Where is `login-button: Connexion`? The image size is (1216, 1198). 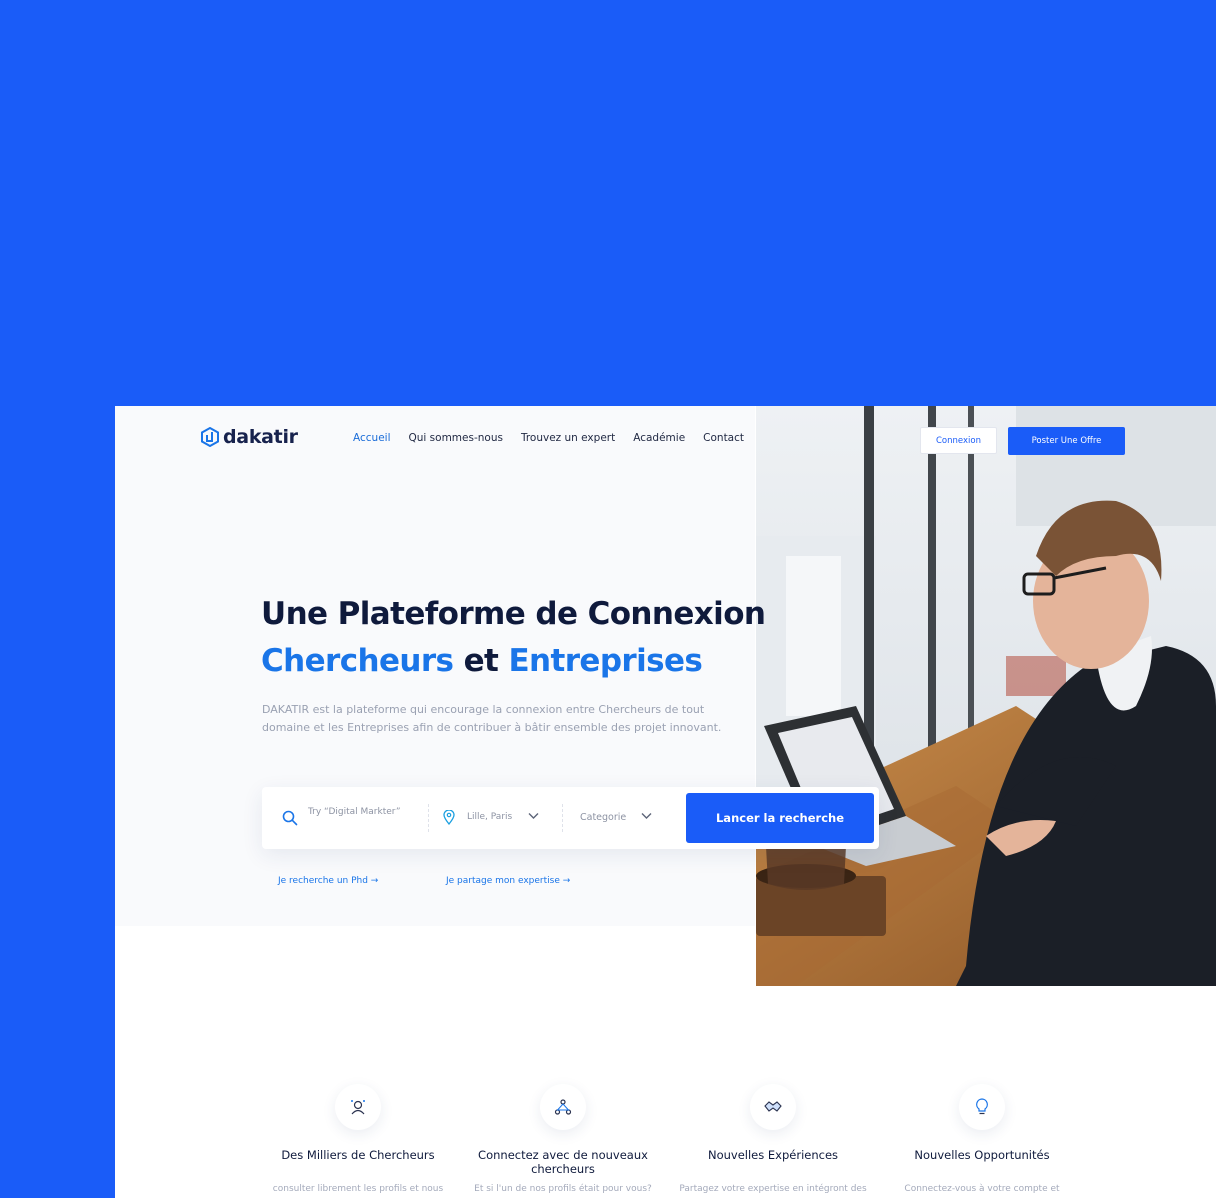
login-button: Connexion is located at coordinates (958, 440).